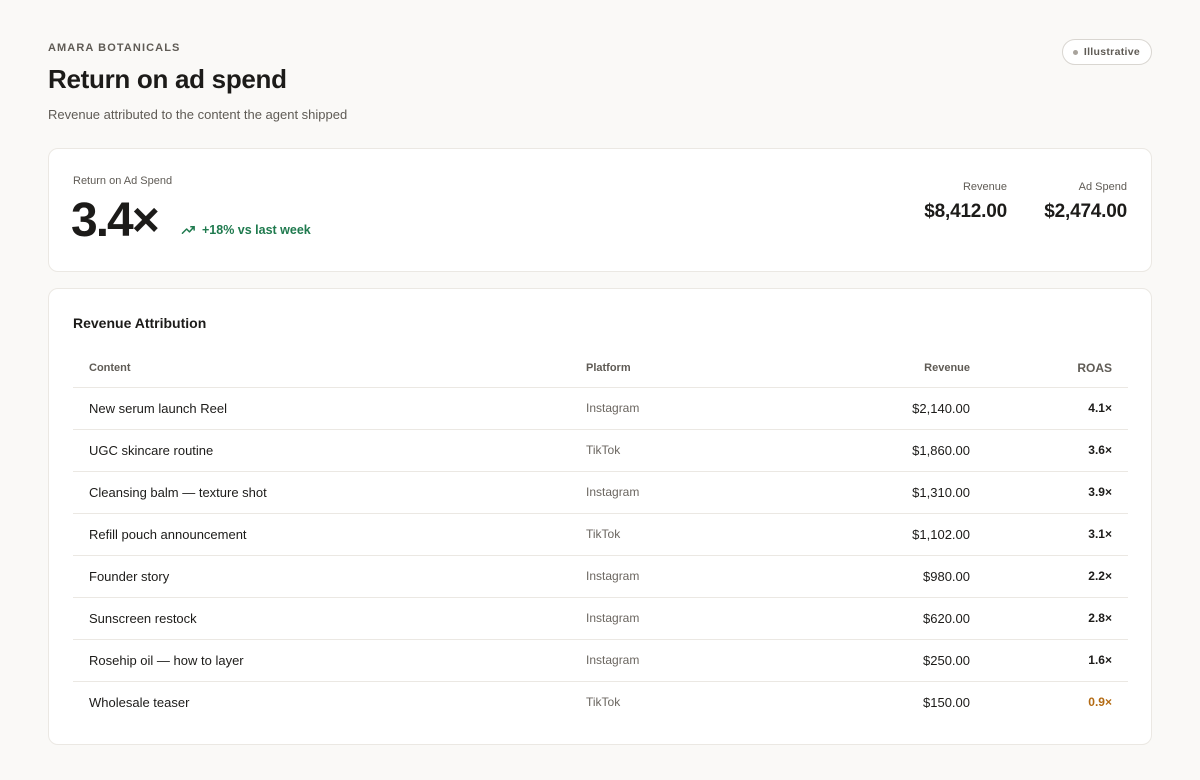  Describe the element at coordinates (903, 534) in the screenshot. I see `revenue-cell: $1,102.00` at that location.